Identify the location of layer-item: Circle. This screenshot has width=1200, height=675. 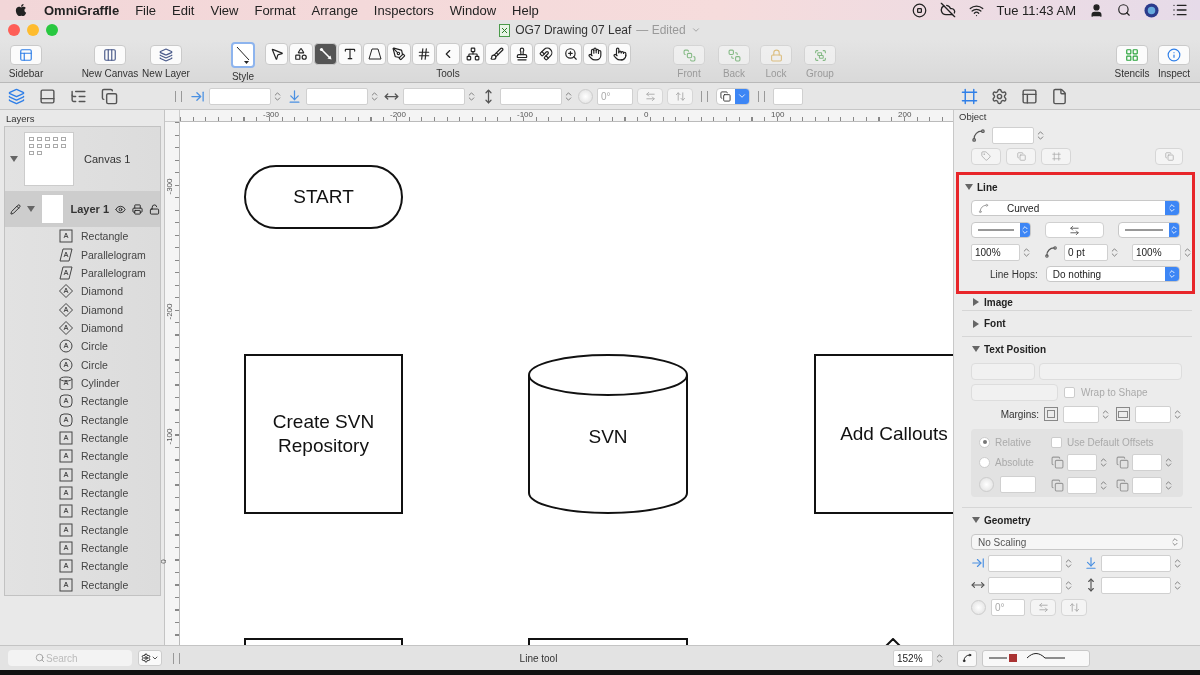
(94, 346).